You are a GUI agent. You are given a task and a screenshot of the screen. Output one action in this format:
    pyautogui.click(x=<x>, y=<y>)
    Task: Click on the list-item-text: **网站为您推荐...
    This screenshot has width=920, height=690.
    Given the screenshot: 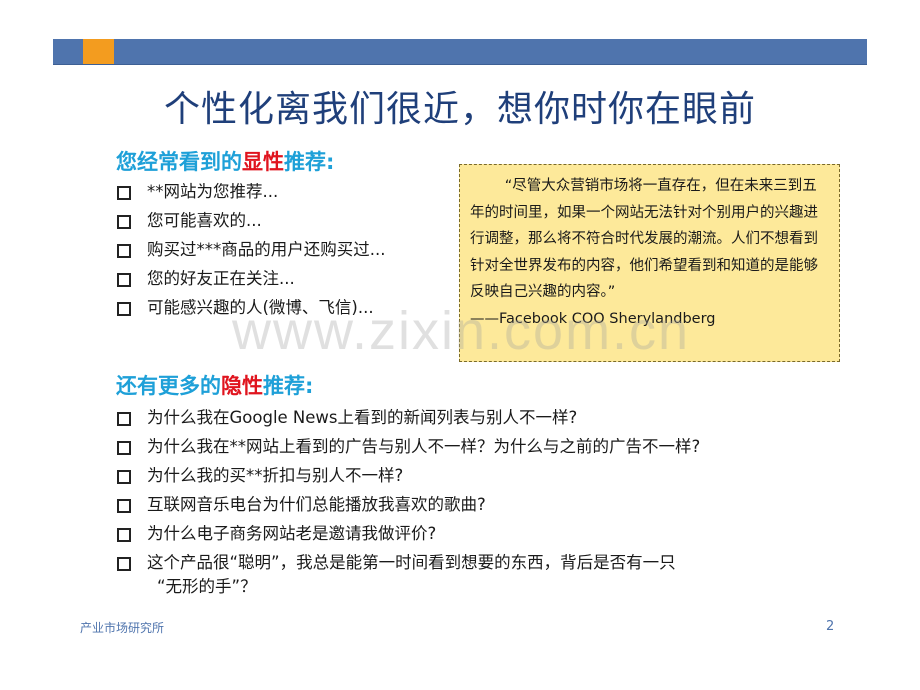 What is the action you would take?
    pyautogui.click(x=213, y=191)
    